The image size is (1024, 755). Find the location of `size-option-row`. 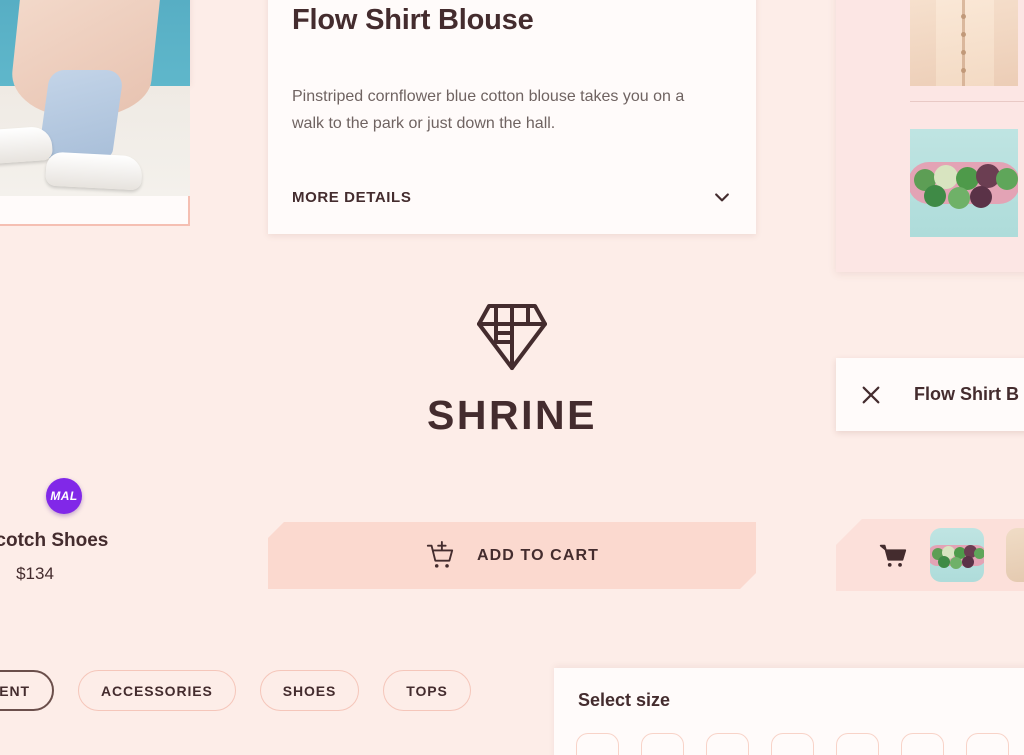

size-option-row is located at coordinates (792, 744).